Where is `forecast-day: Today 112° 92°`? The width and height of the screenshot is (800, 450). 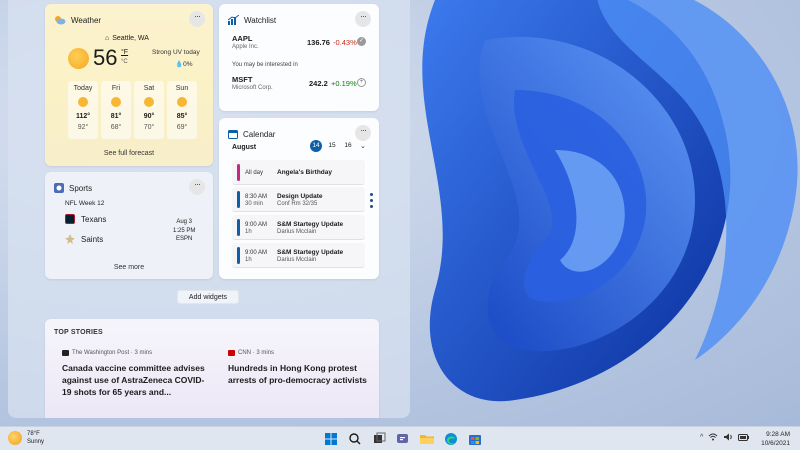
forecast-day: Today 112° 92° is located at coordinates (83, 110).